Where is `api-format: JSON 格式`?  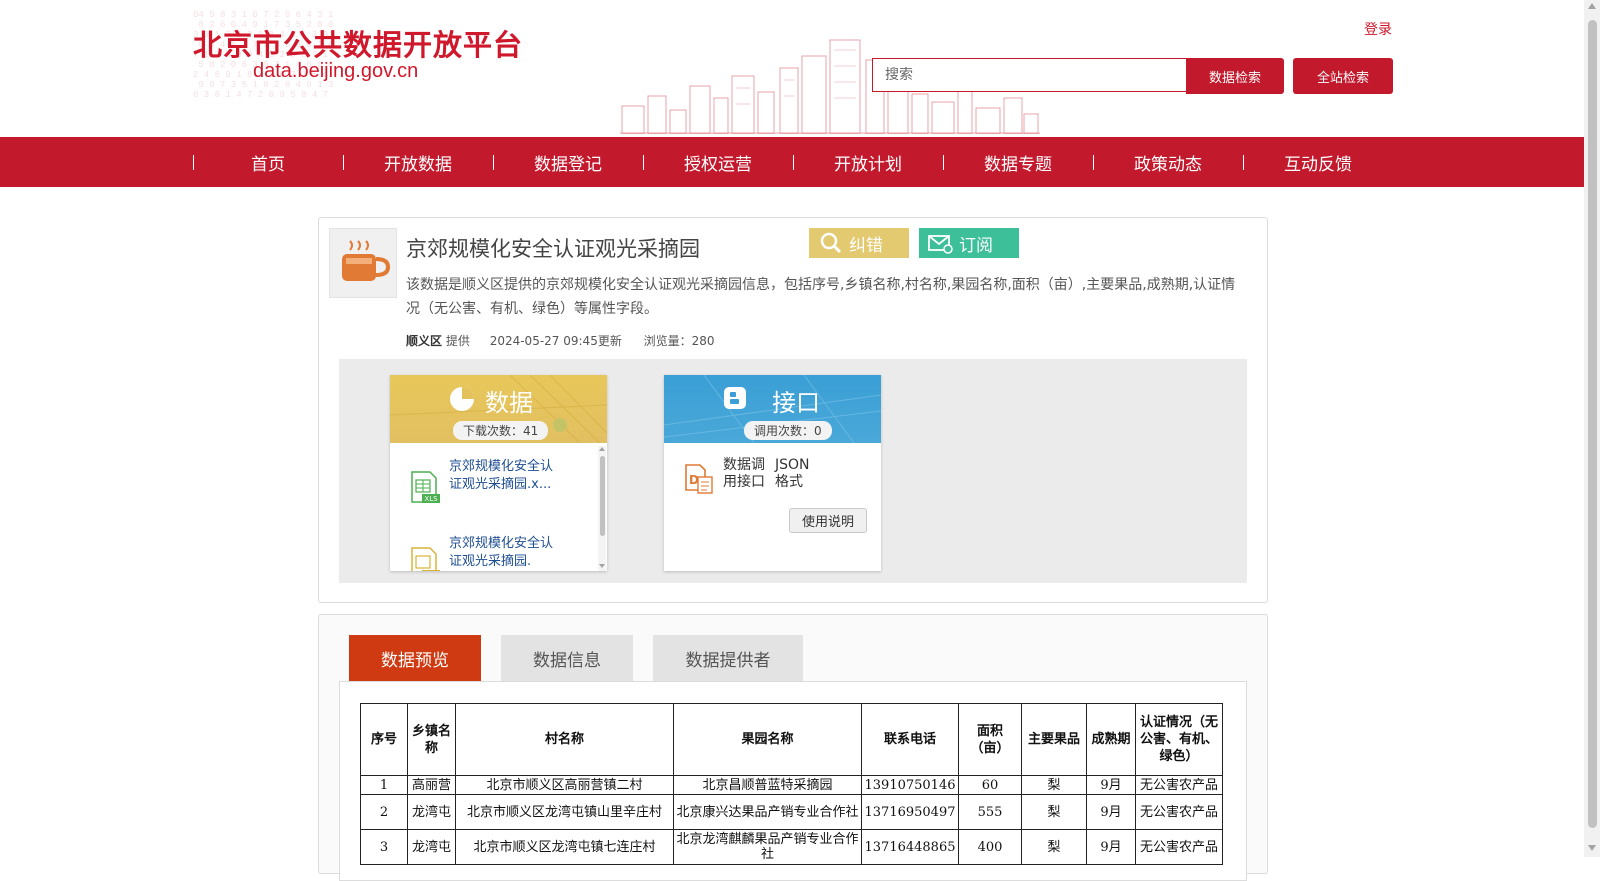
api-format: JSON 格式 is located at coordinates (792, 474).